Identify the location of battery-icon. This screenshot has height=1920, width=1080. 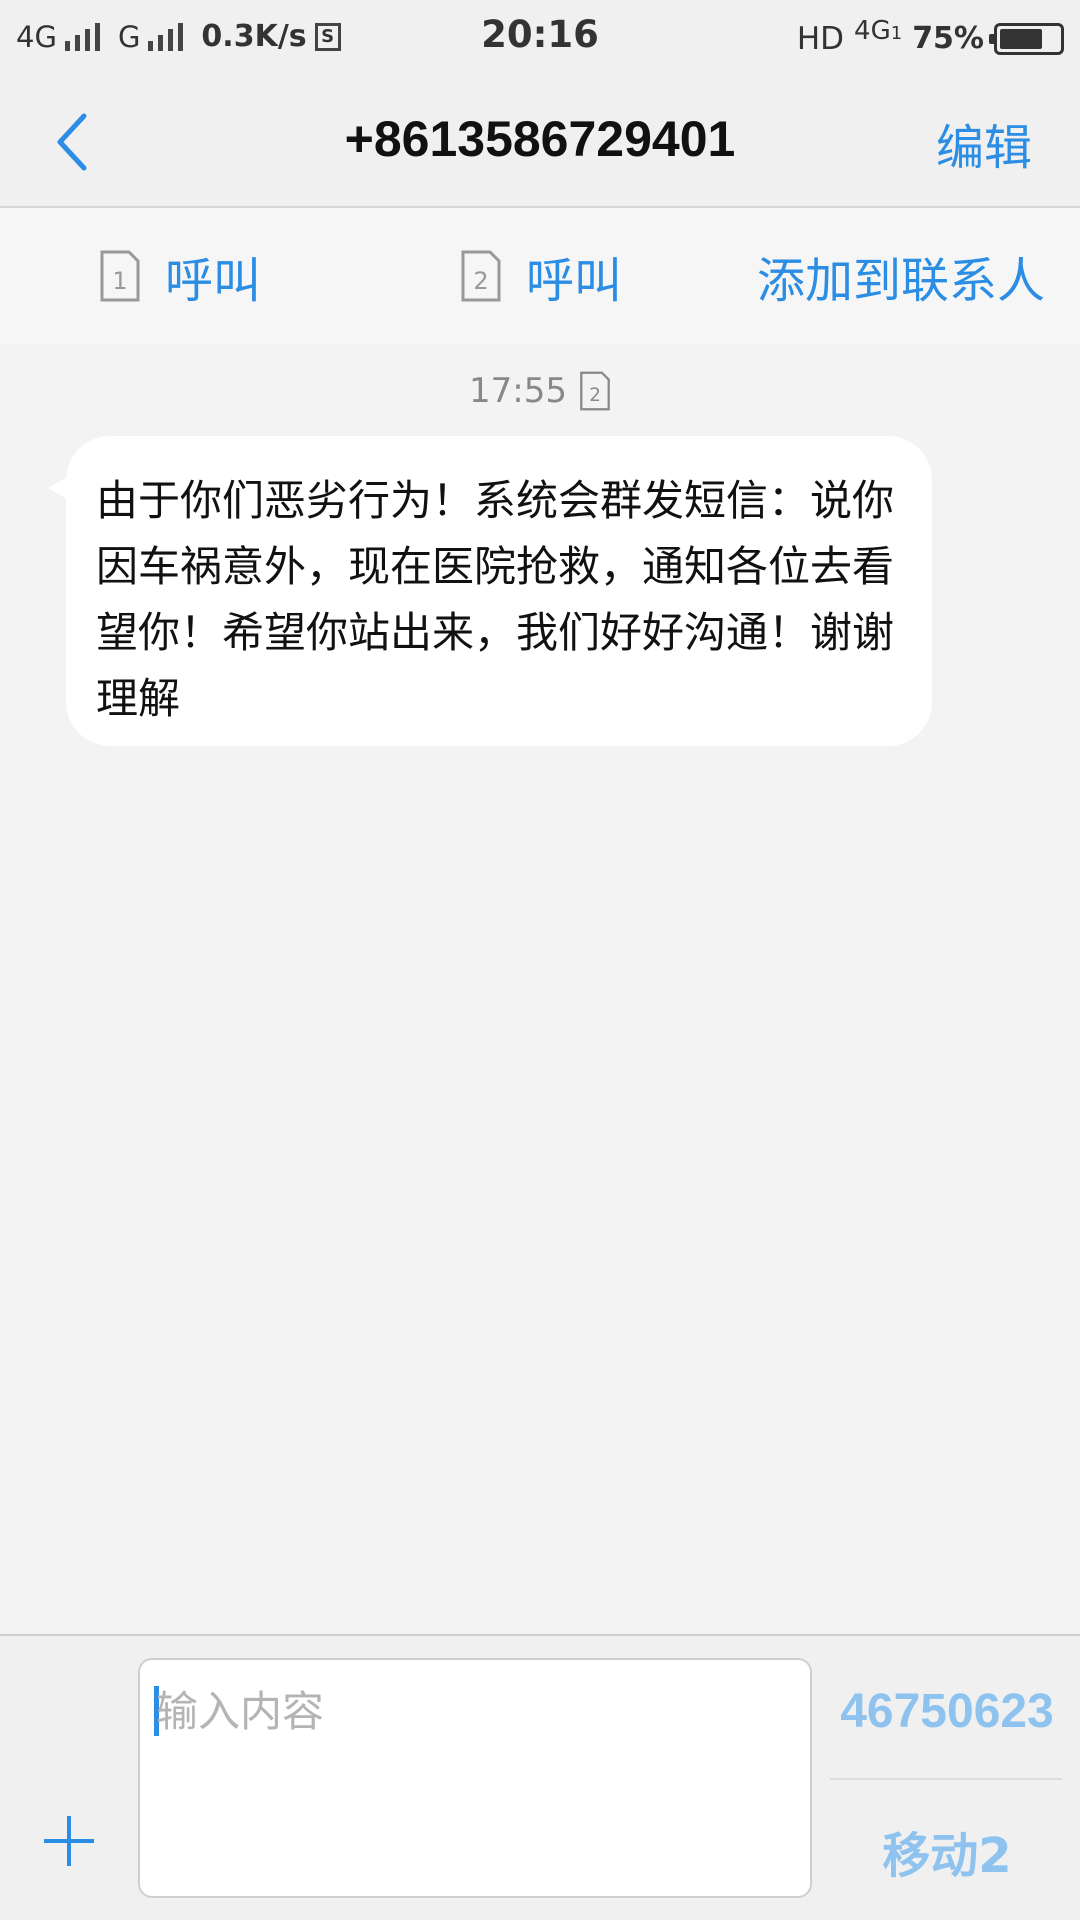
(1026, 38).